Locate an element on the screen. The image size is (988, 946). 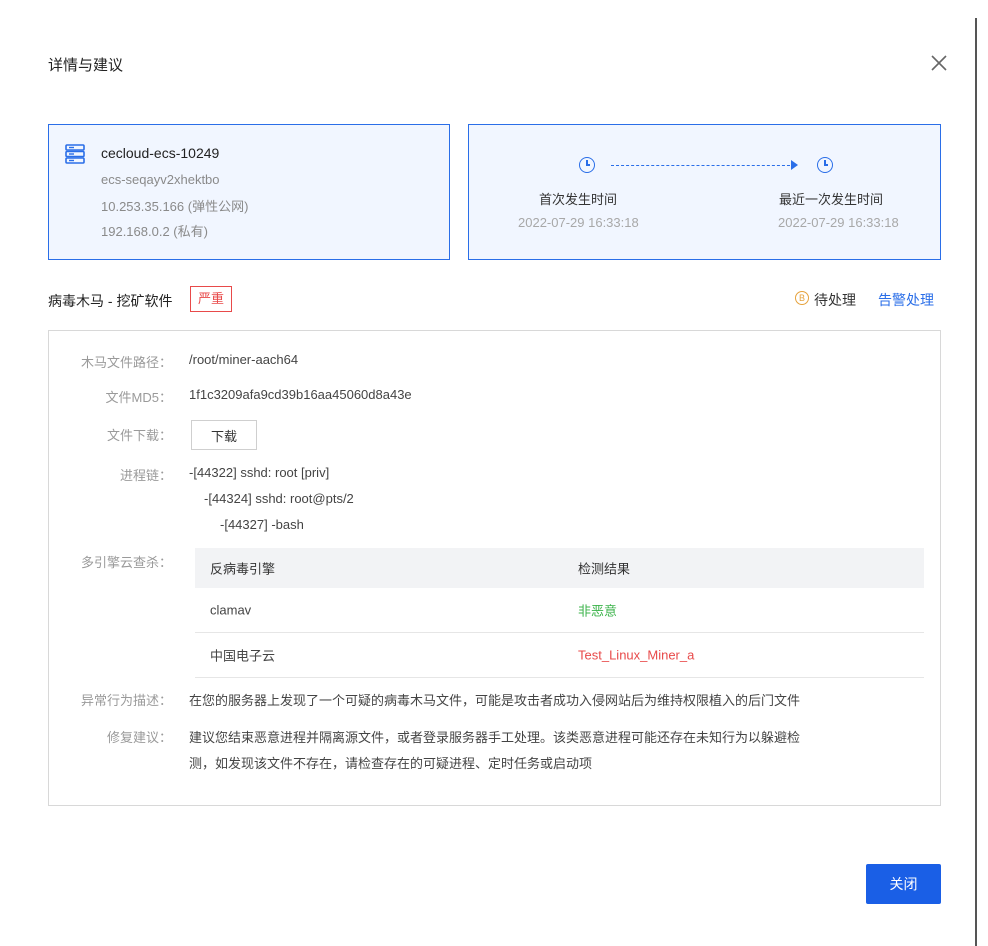
table-row: clamav 非恶意 is located at coordinates (559, 610).